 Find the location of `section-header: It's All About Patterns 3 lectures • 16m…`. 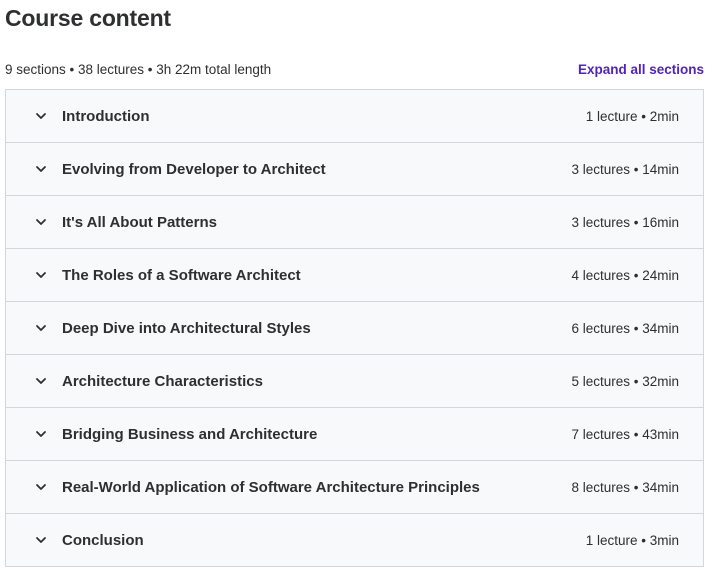

section-header: It's All About Patterns 3 lectures • 16m… is located at coordinates (354, 222).